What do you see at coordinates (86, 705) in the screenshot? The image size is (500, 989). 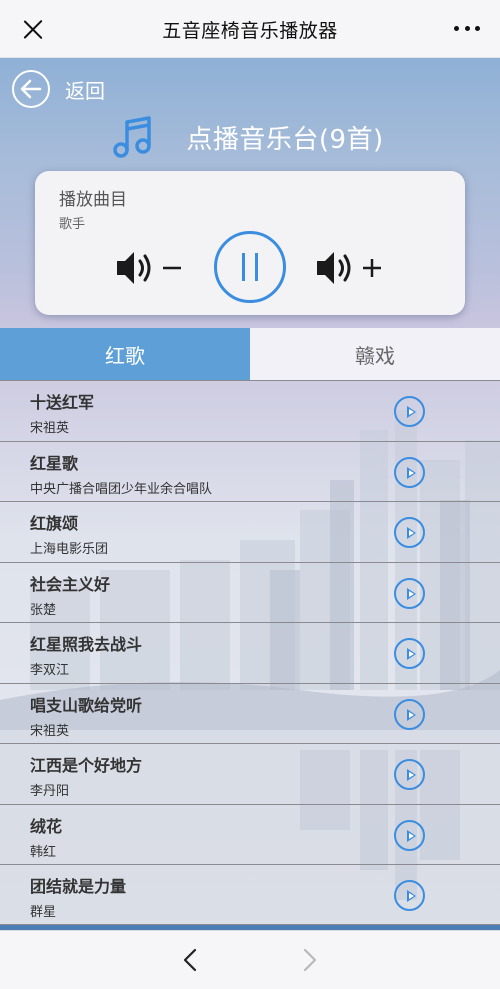 I see `song-name: 唱支山歌给党听` at bounding box center [86, 705].